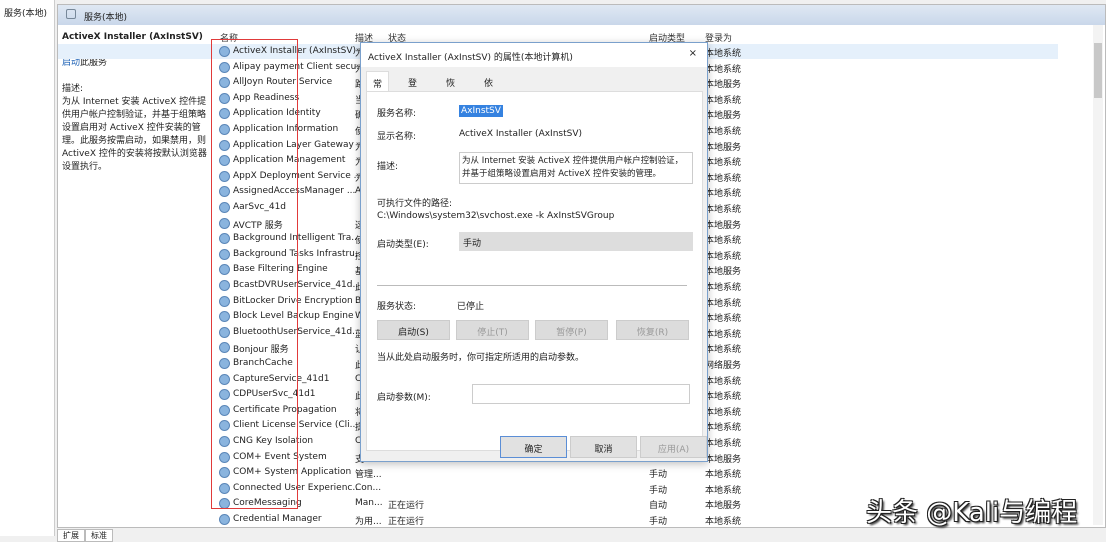 This screenshot has width=1106, height=542. Describe the element at coordinates (481, 358) in the screenshot. I see `start-params-hint: 当从此处启动服务时，你可指定所适用的启动参数。` at that location.